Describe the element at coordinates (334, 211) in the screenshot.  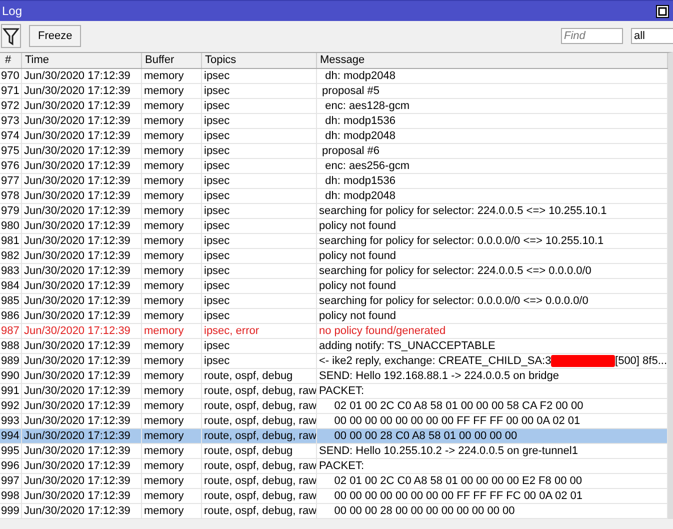
I see `log-row: 979 Jun/30/2020 17:12:39 memory ipsec searching for policy for selector: 224.0.0.5 <=> 10.255.10.1` at that location.